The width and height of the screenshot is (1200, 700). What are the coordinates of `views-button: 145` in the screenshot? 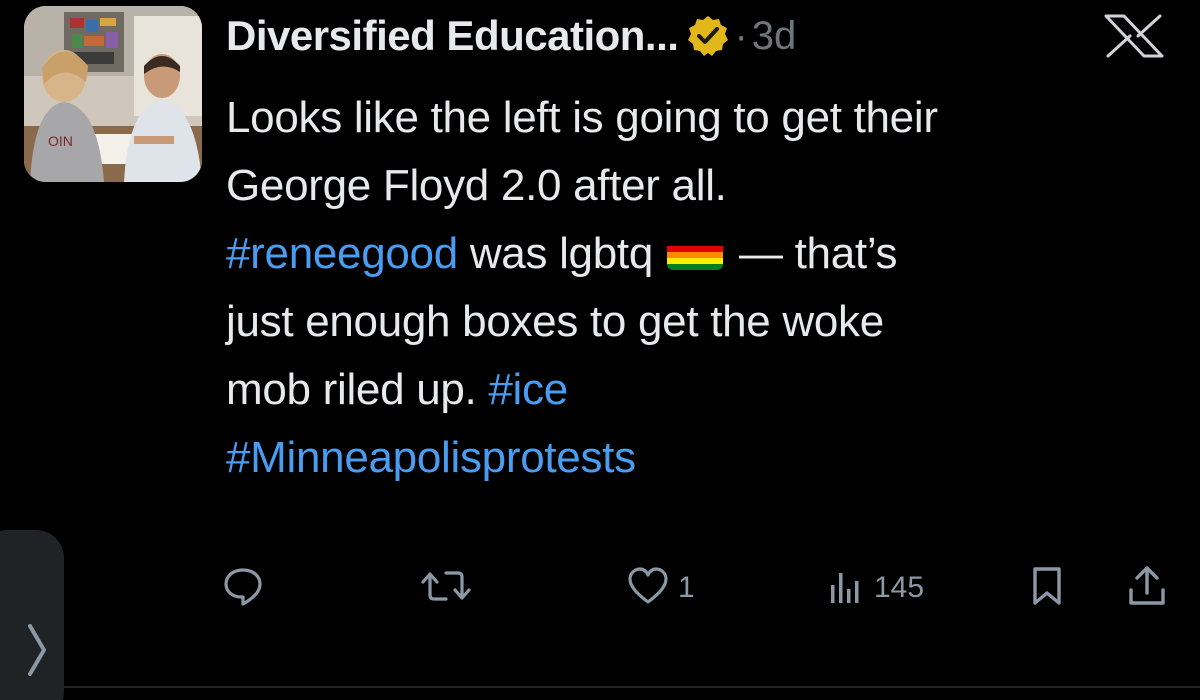 It's located at (875, 588).